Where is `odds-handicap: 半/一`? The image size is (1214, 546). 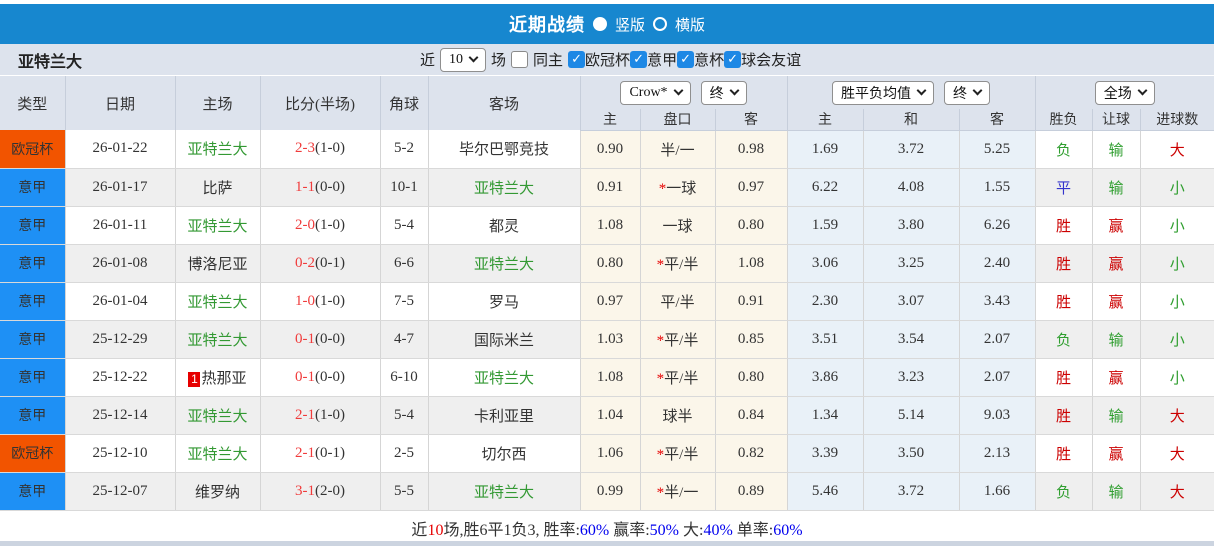 odds-handicap: 半/一 is located at coordinates (678, 149).